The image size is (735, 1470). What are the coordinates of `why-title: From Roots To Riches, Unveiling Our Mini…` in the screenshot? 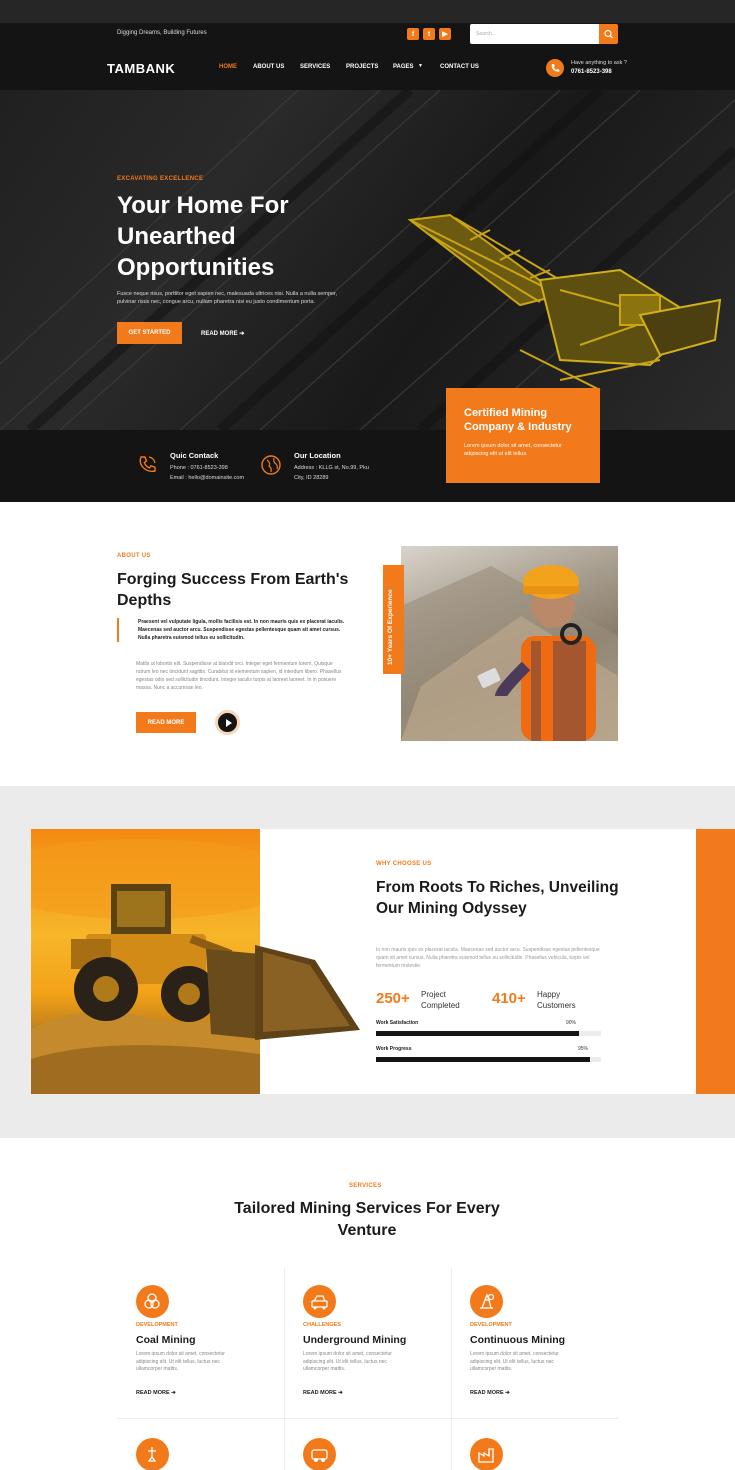 It's located at (497, 898).